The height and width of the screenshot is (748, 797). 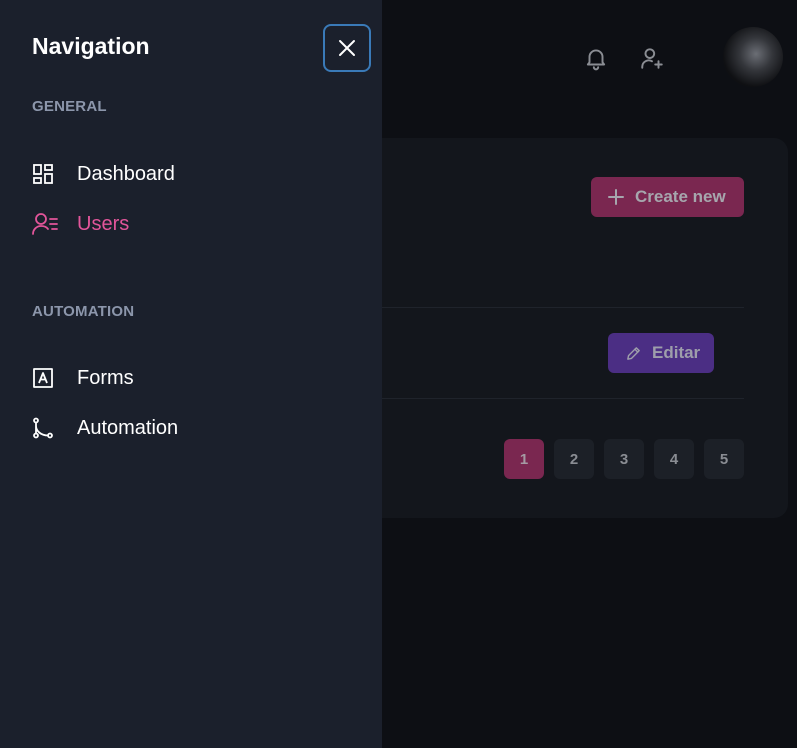 What do you see at coordinates (633, 353) in the screenshot?
I see `pencil-icon` at bounding box center [633, 353].